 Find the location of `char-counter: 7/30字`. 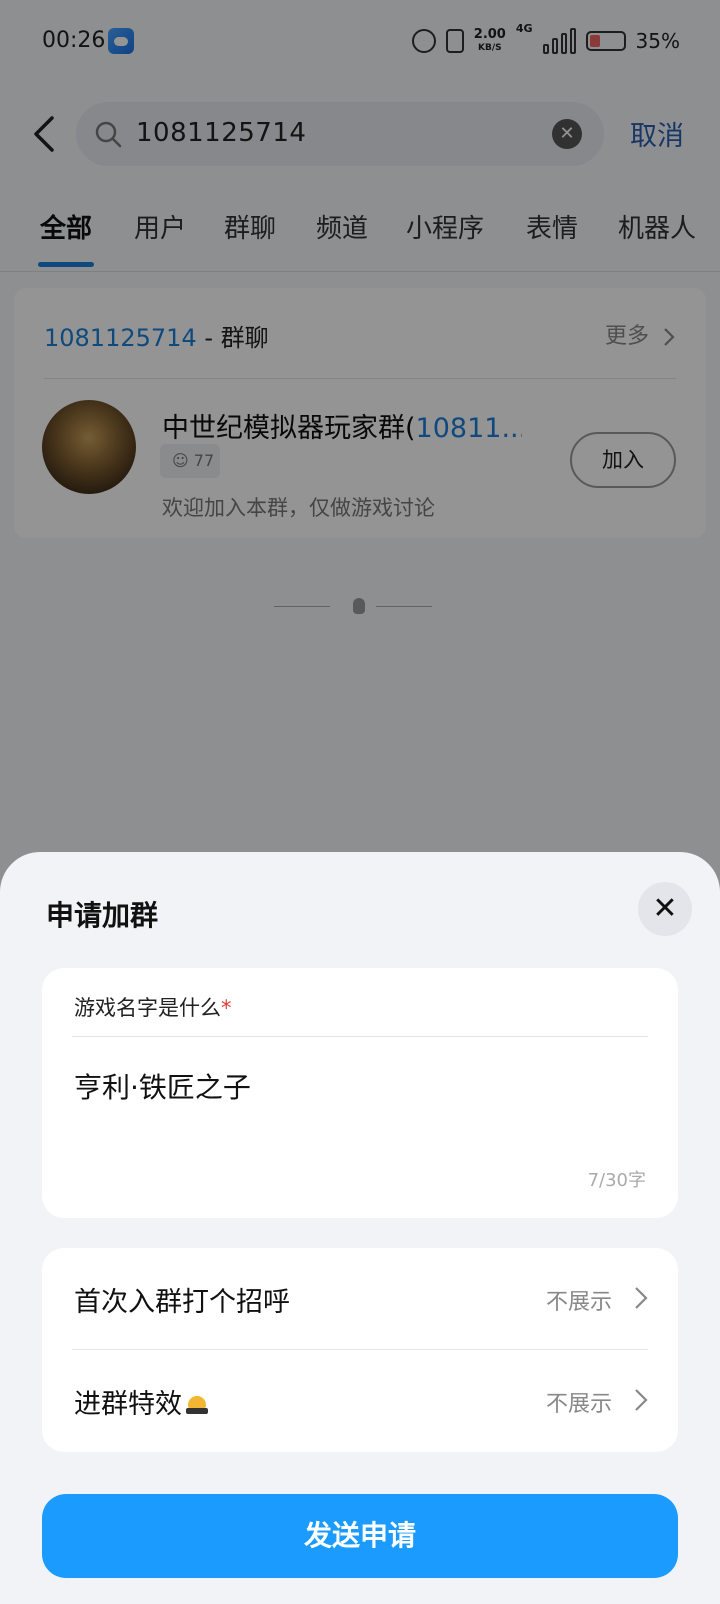

char-counter: 7/30字 is located at coordinates (616, 1180).